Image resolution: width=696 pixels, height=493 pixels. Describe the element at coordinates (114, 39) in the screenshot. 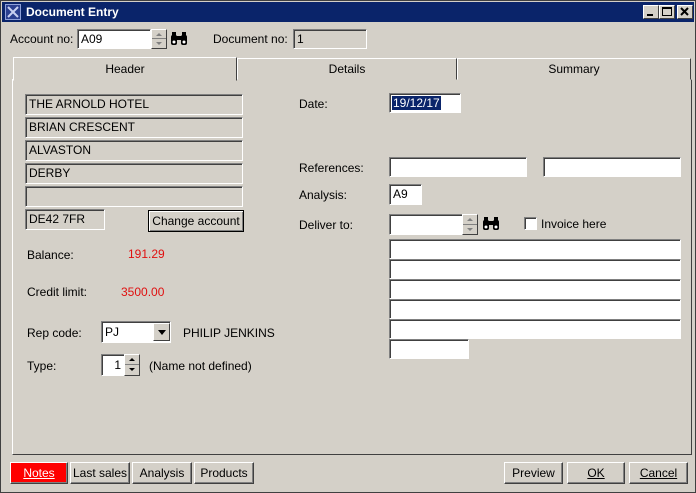

I see `account-input: A09` at that location.